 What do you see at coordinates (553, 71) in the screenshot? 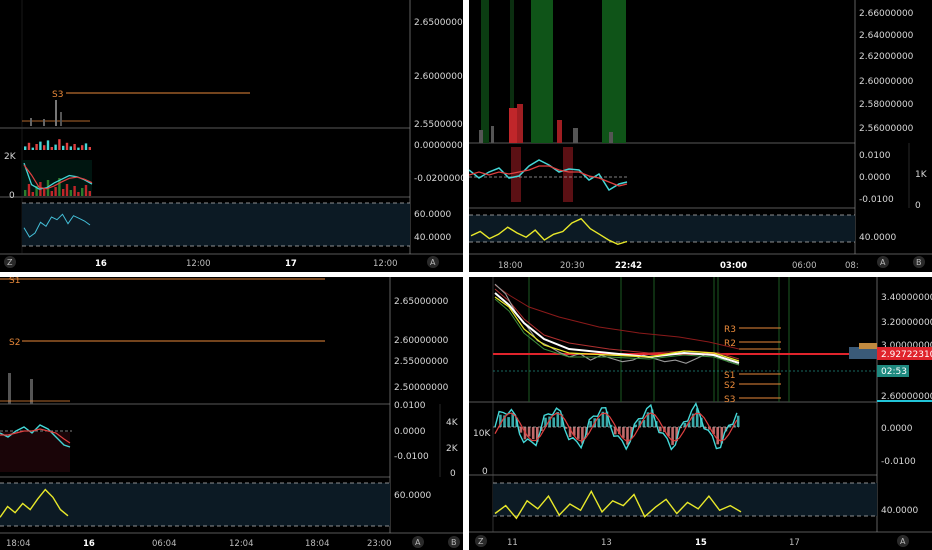
I see `signal-zones` at bounding box center [553, 71].